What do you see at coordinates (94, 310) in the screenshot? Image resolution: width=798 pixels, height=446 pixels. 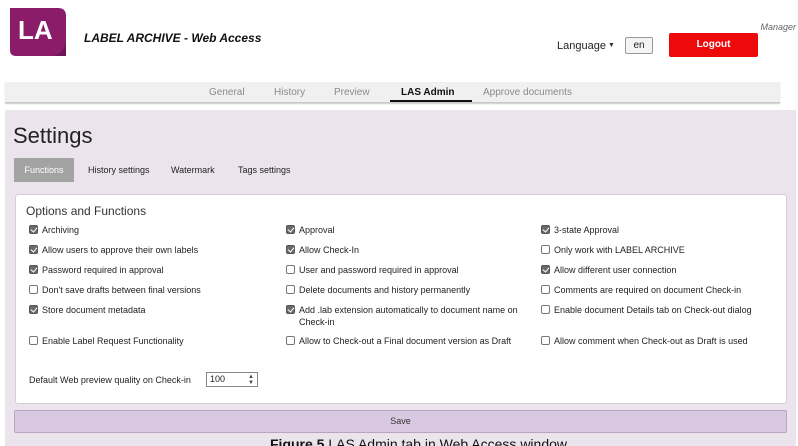 I see `option-label: Store document metadata` at bounding box center [94, 310].